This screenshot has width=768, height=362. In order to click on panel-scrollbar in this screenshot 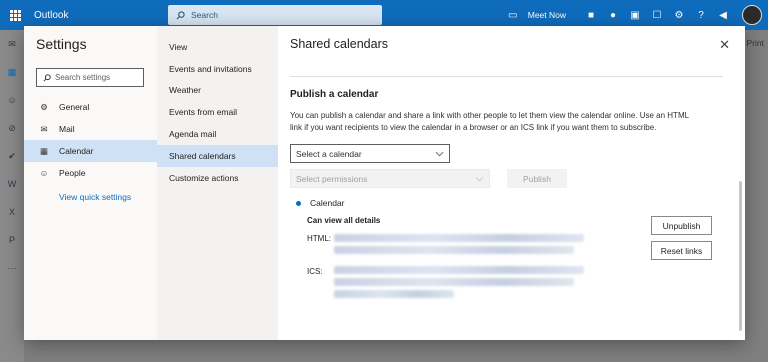, I will do `click(740, 256)`.